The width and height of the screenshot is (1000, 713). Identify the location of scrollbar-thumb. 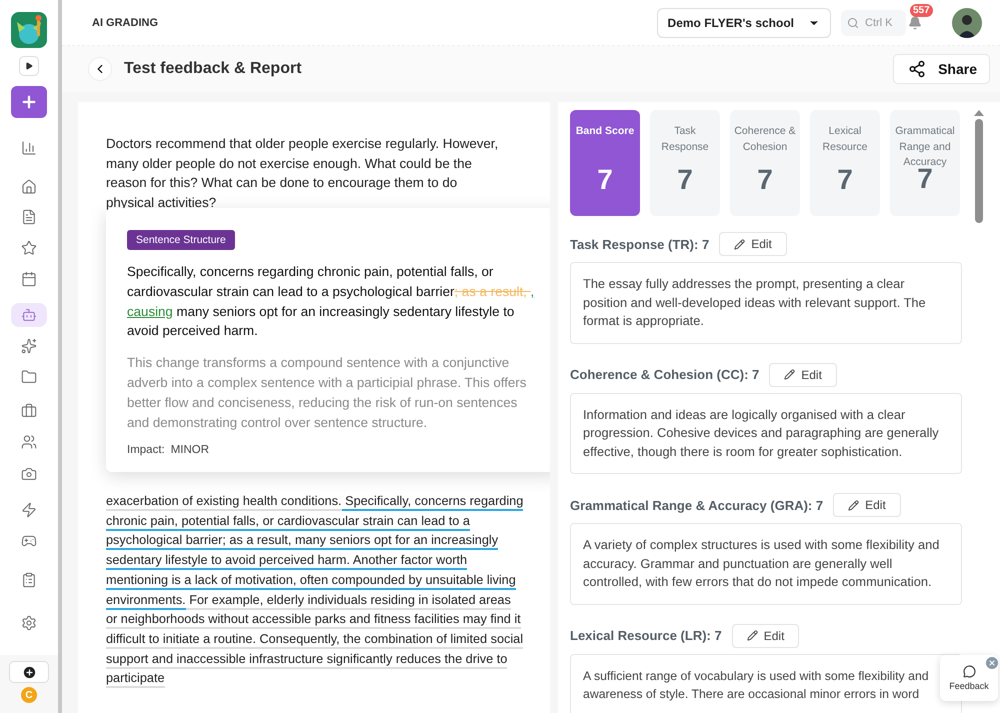
(979, 171).